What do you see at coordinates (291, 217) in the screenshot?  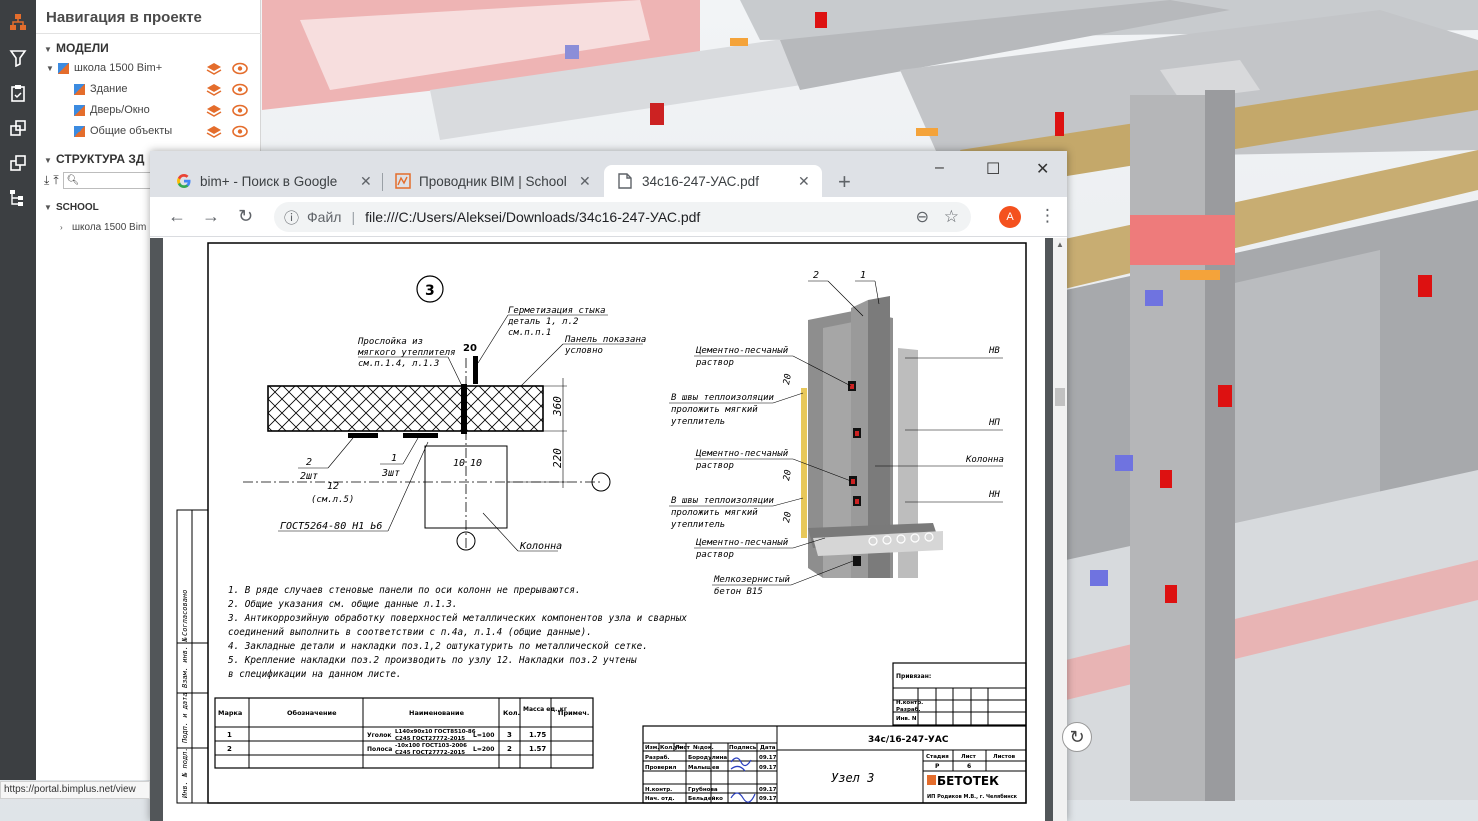 I see `info-icon: ⓘ` at bounding box center [291, 217].